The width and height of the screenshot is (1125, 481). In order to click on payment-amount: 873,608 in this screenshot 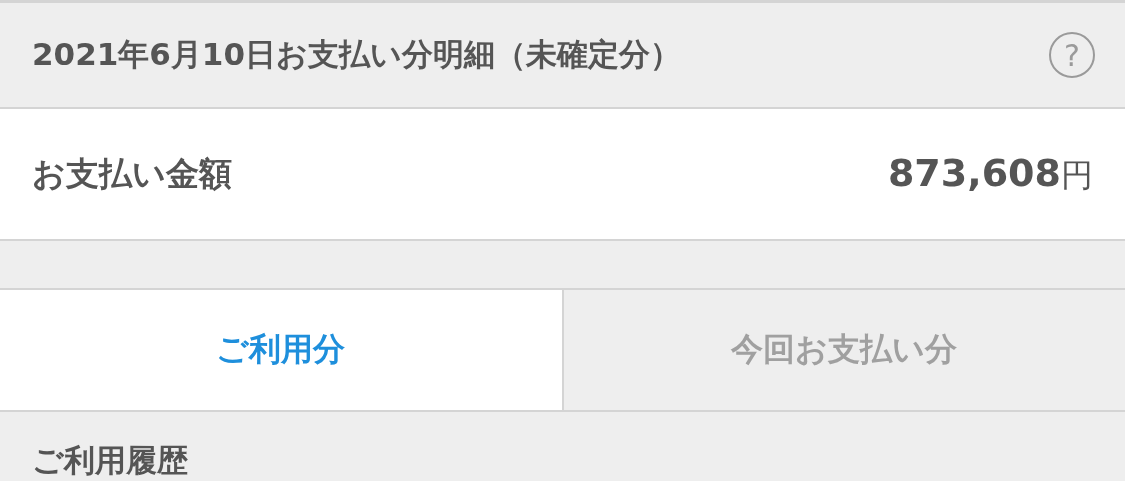, I will do `click(974, 172)`.